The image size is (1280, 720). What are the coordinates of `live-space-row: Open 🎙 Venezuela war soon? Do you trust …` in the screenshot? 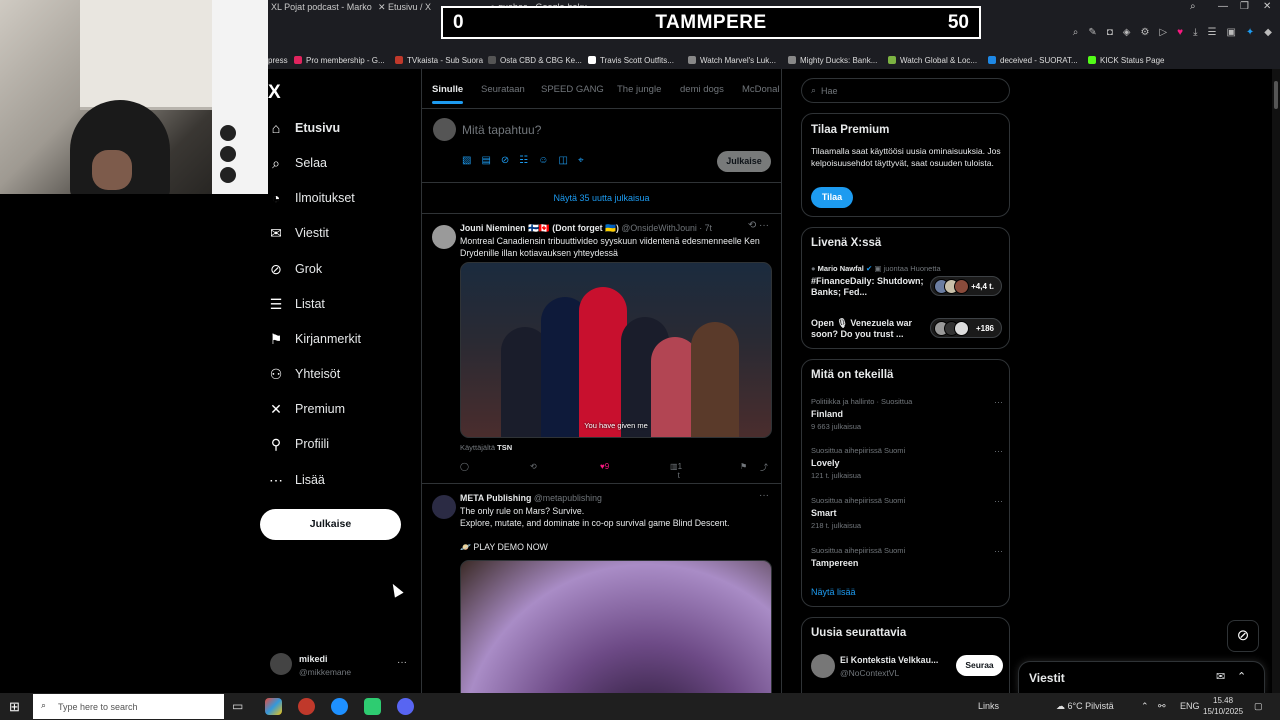 It's located at (908, 329).